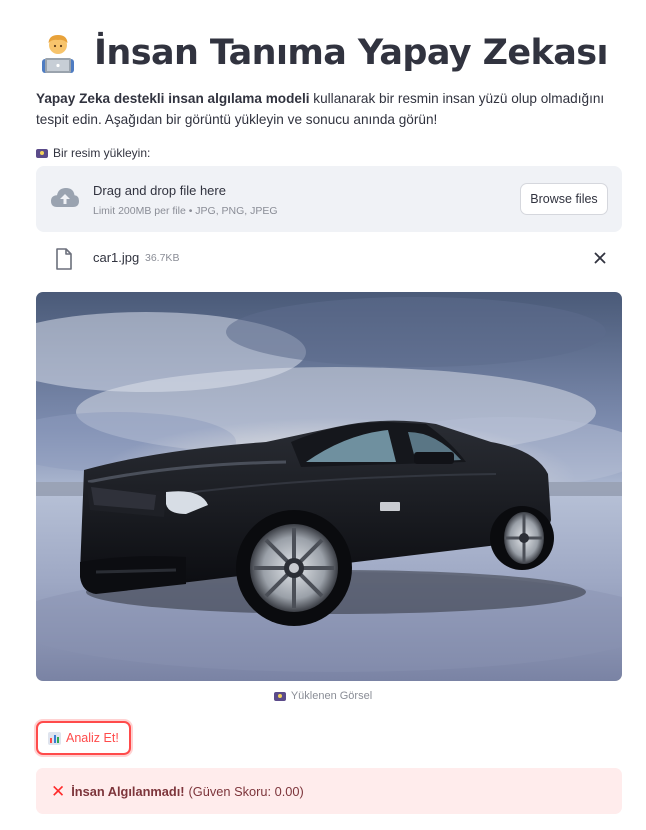  I want to click on technologist-icon, so click(58, 53).